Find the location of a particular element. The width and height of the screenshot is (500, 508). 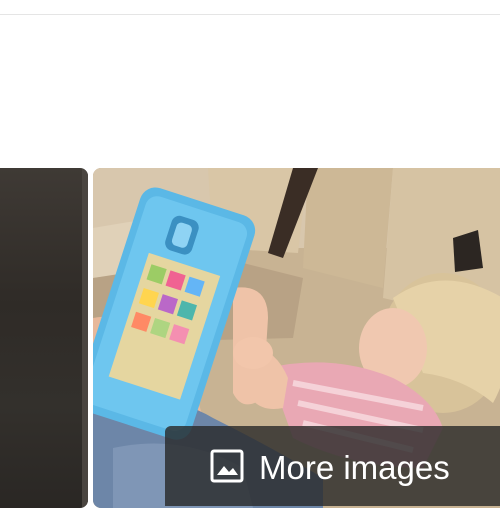

image-icon is located at coordinates (227, 466).